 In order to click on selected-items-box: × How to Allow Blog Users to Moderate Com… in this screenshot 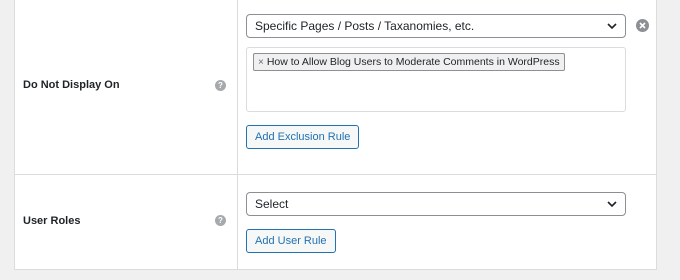, I will do `click(436, 79)`.